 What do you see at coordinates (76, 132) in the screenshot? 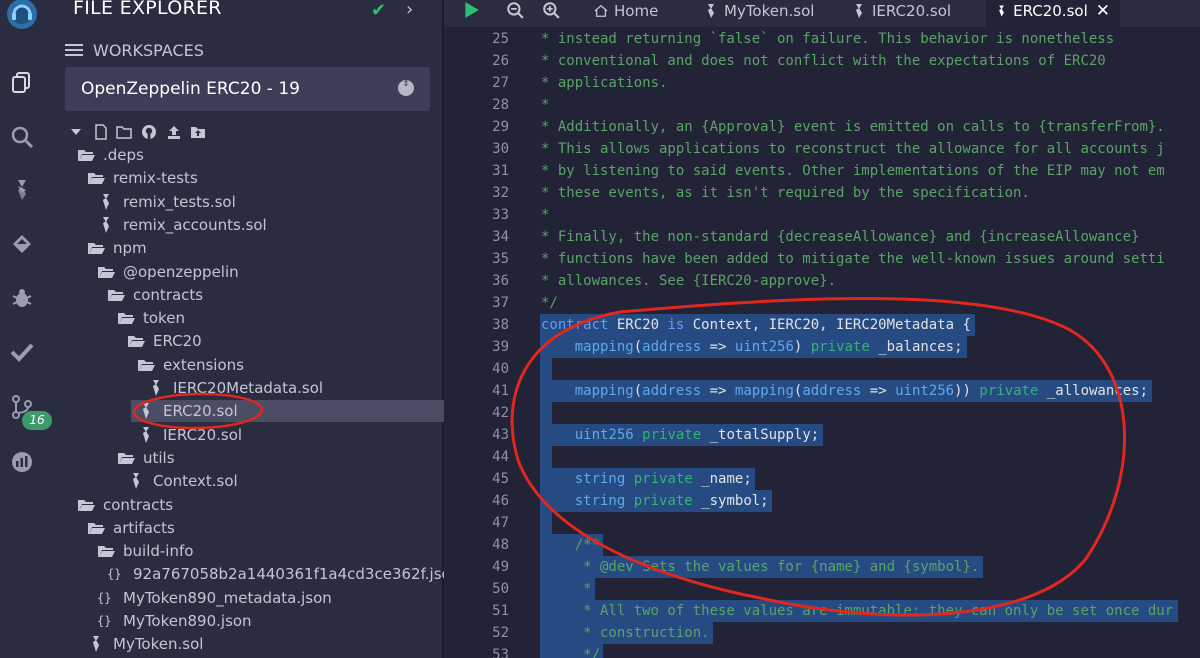
I see `caret-down-icon` at bounding box center [76, 132].